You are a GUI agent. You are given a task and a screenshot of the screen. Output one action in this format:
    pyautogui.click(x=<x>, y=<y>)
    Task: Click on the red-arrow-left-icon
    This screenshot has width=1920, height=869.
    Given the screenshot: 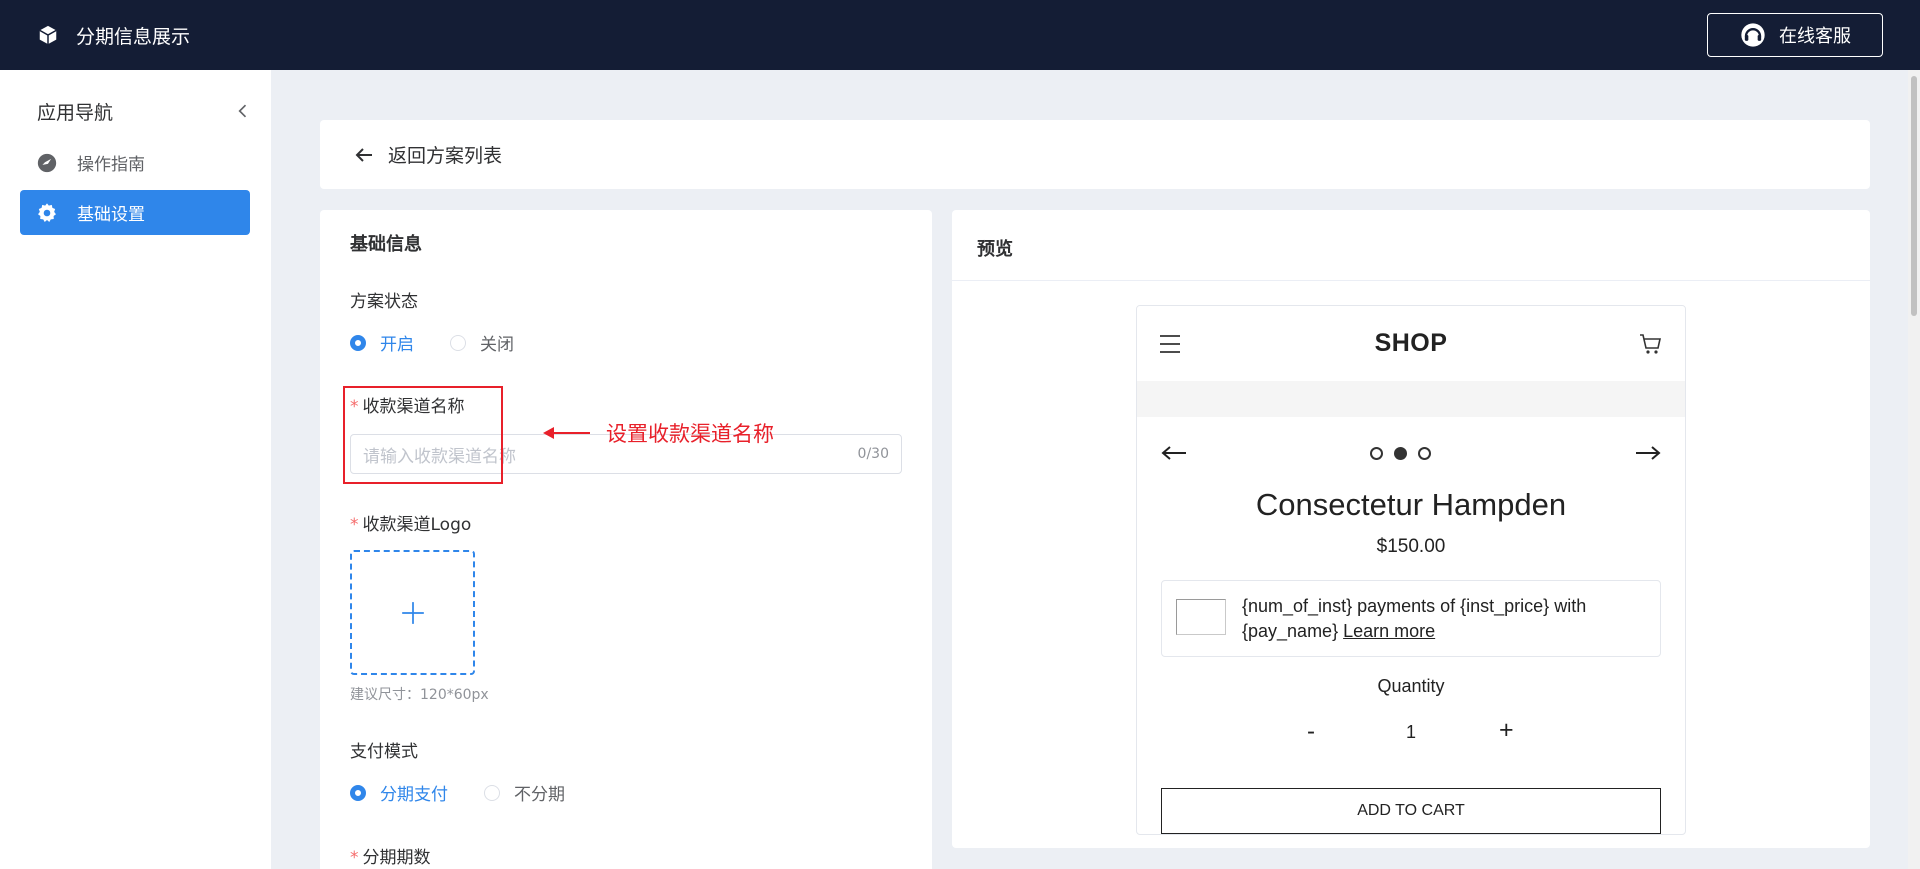 What is the action you would take?
    pyautogui.click(x=566, y=433)
    